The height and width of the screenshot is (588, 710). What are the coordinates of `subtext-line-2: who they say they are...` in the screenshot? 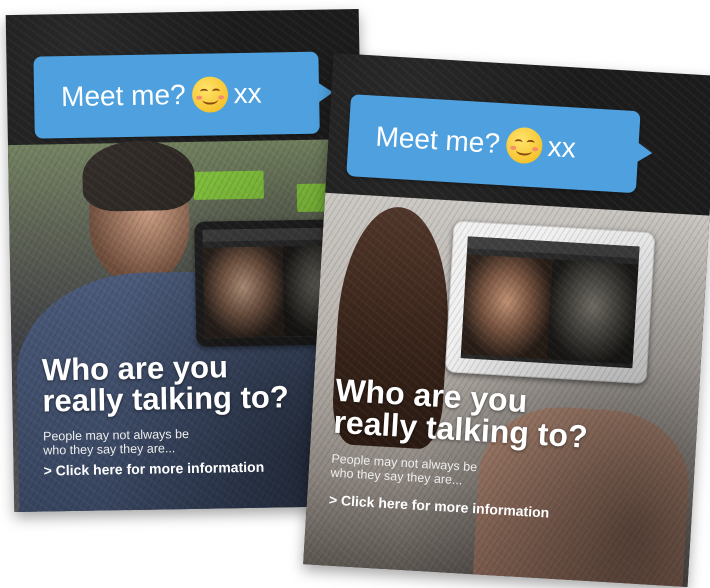 It's located at (109, 449).